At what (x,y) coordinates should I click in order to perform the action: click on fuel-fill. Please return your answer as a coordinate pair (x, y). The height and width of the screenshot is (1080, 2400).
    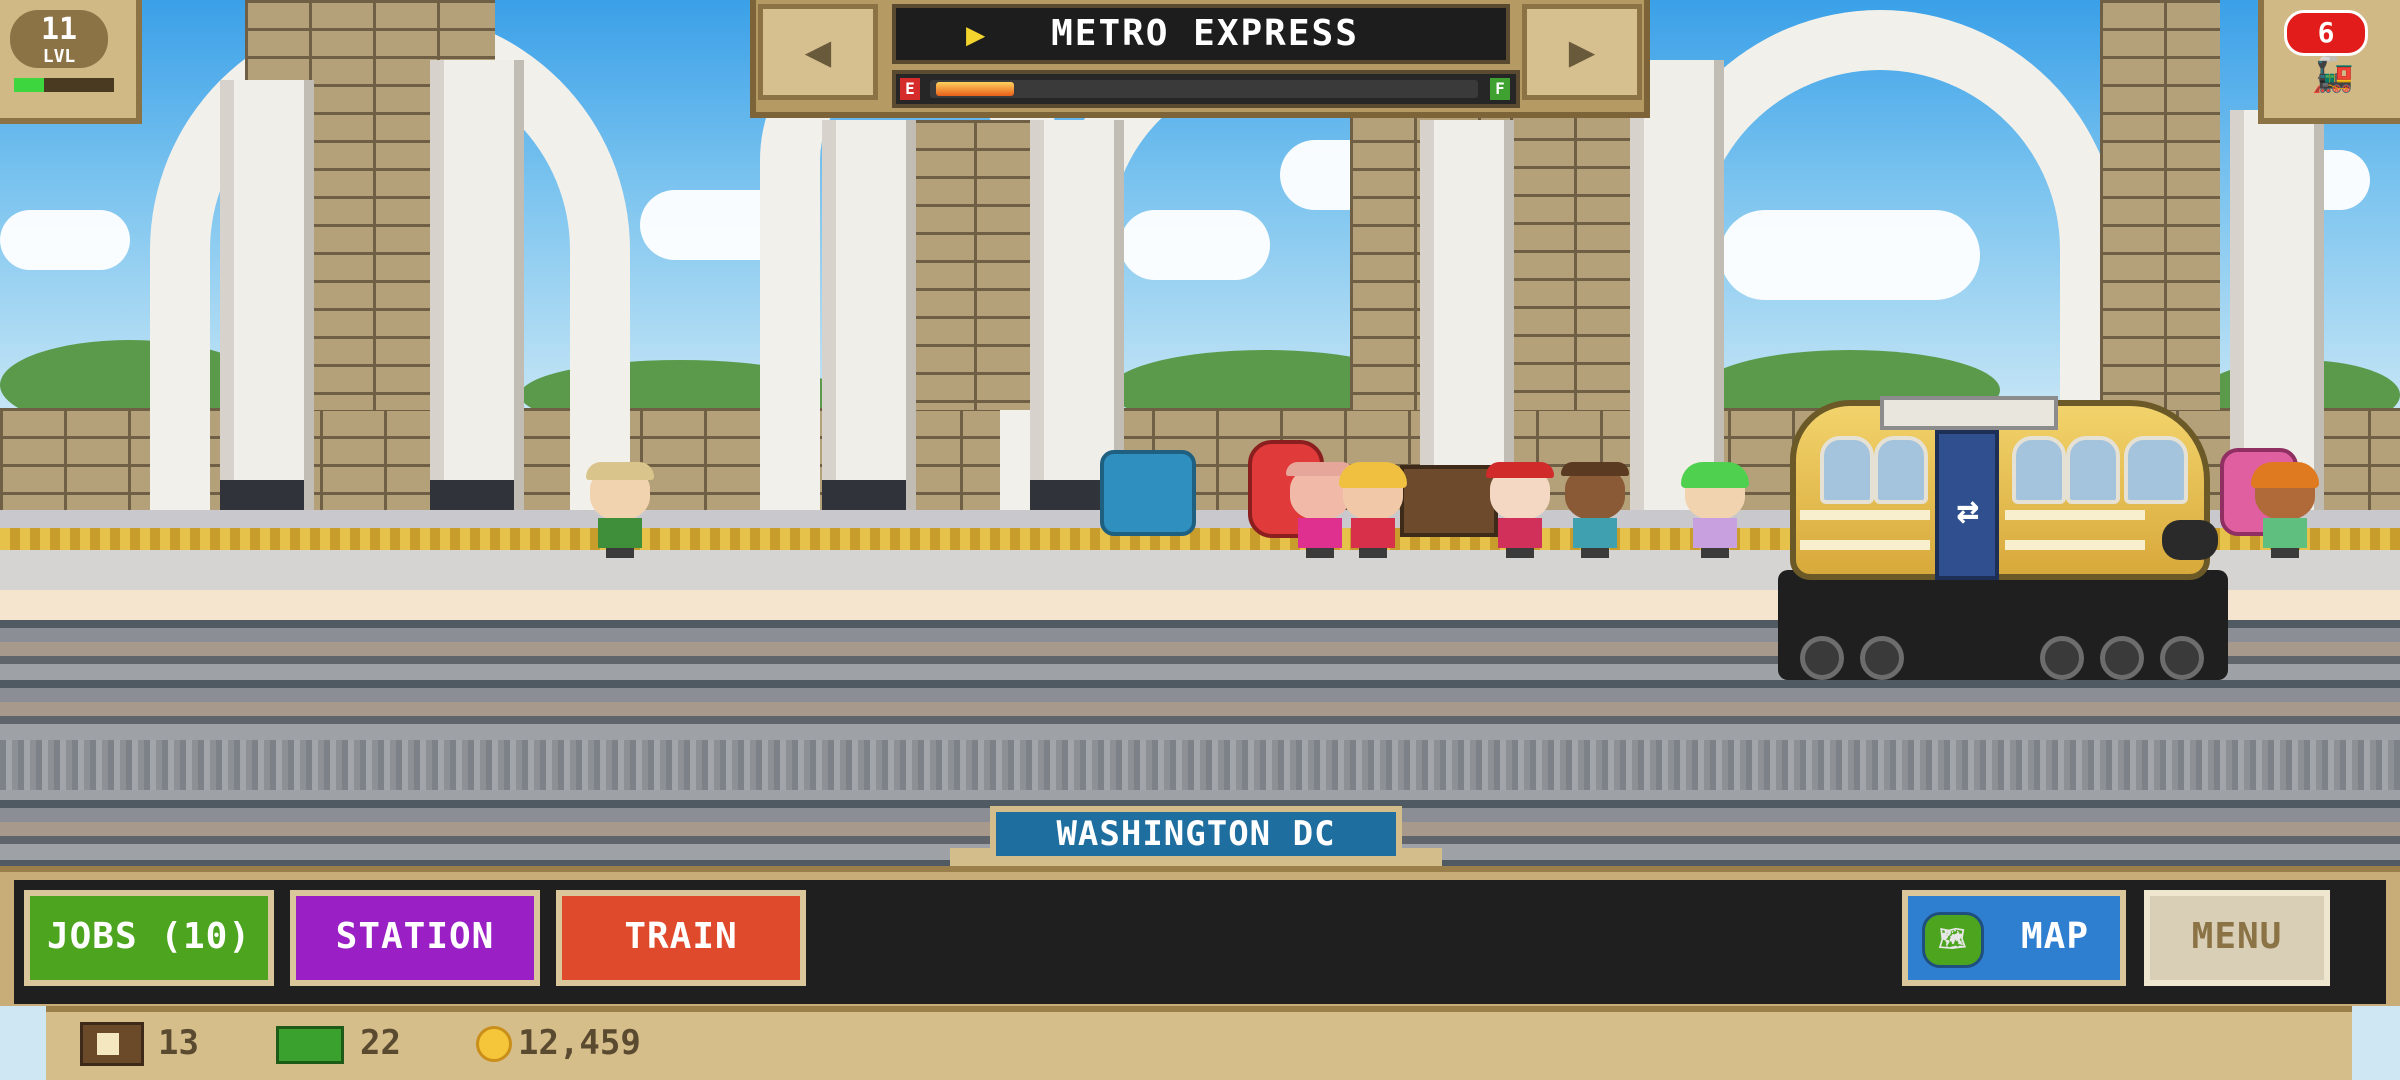
    Looking at the image, I should click on (975, 89).